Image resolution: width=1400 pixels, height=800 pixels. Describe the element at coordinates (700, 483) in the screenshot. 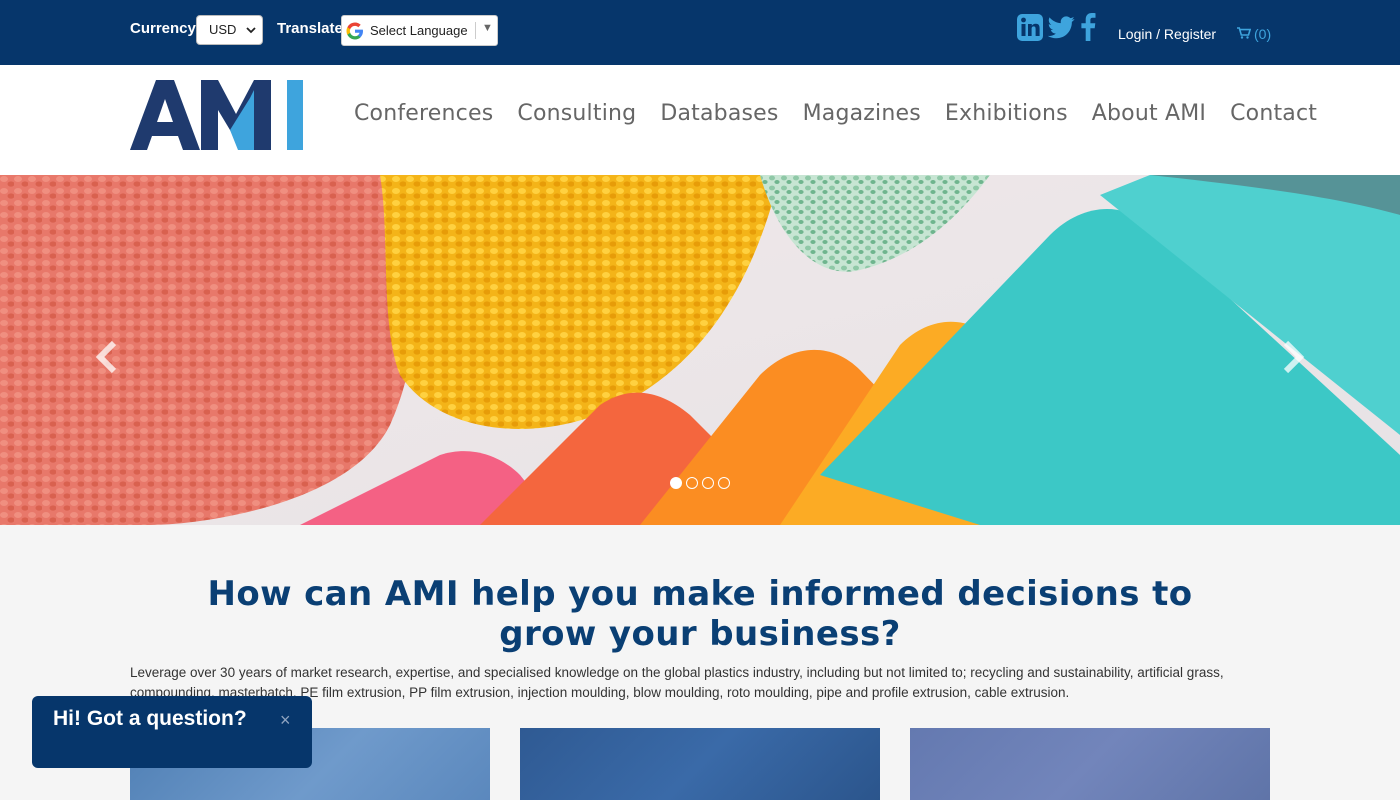

I see `carousel-indicators` at that location.